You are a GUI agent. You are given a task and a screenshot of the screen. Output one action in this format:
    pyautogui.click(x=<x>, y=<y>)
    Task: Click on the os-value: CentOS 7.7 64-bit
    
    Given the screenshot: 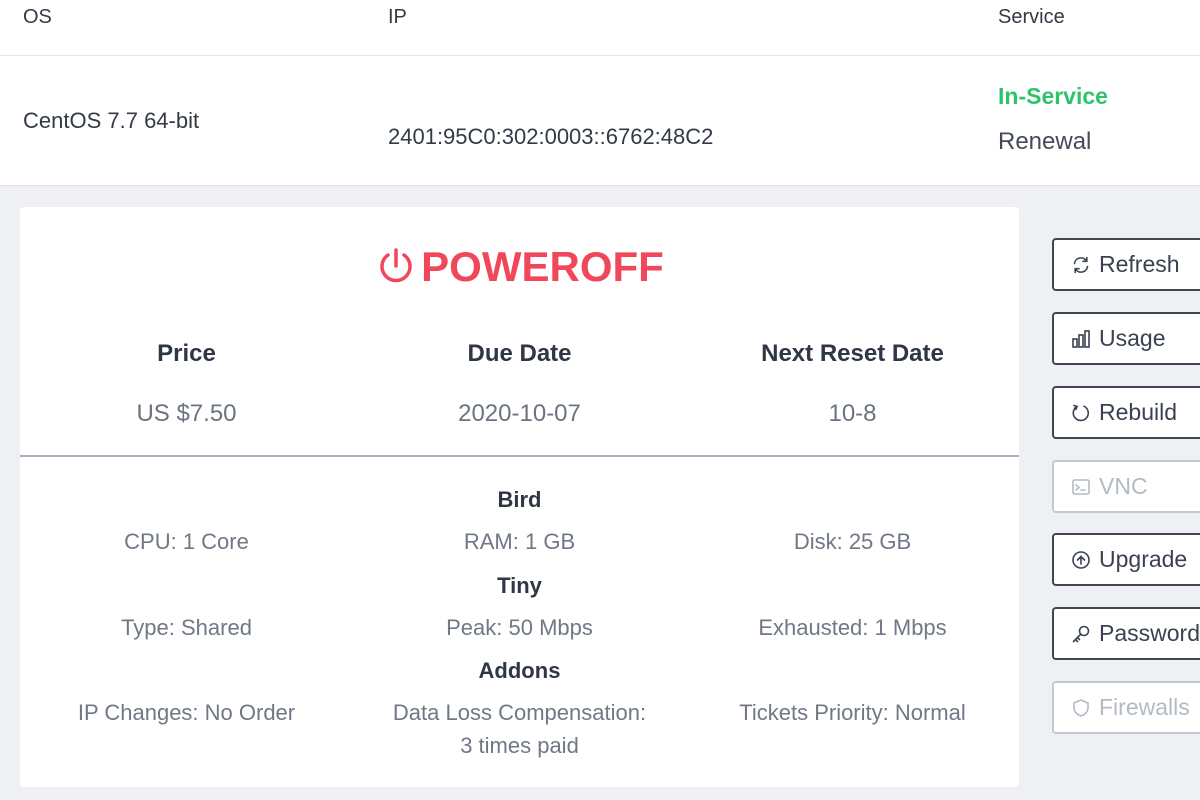 What is the action you would take?
    pyautogui.click(x=111, y=120)
    